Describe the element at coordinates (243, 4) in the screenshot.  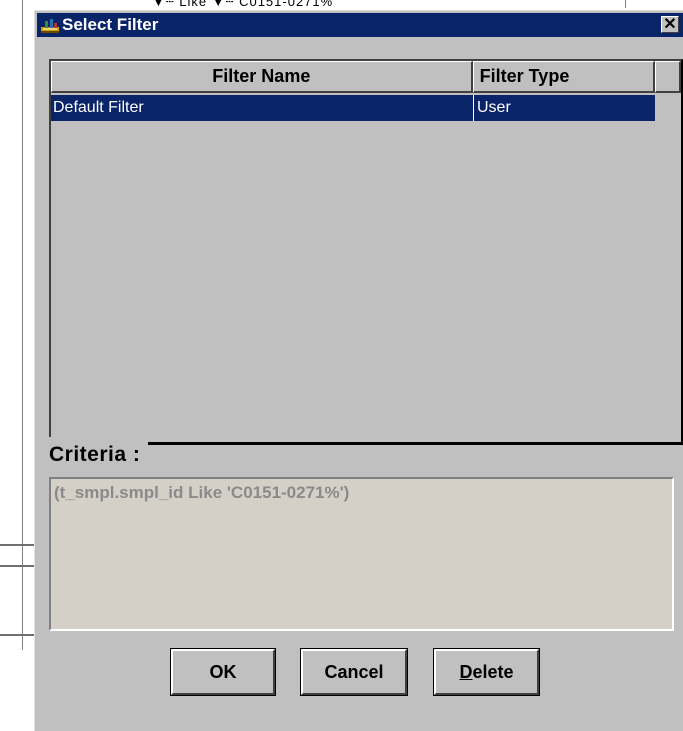
I see `background-filter-row: ▼┄ Like ▼┄ C0151-0271%` at that location.